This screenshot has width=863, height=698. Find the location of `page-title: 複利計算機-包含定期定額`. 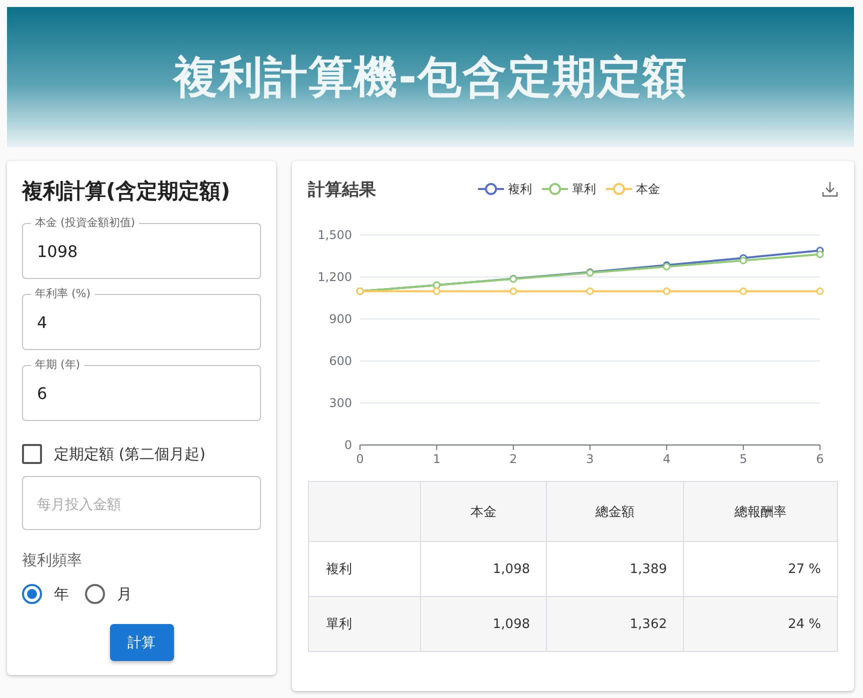

page-title: 複利計算機-包含定期定額 is located at coordinates (430, 77).